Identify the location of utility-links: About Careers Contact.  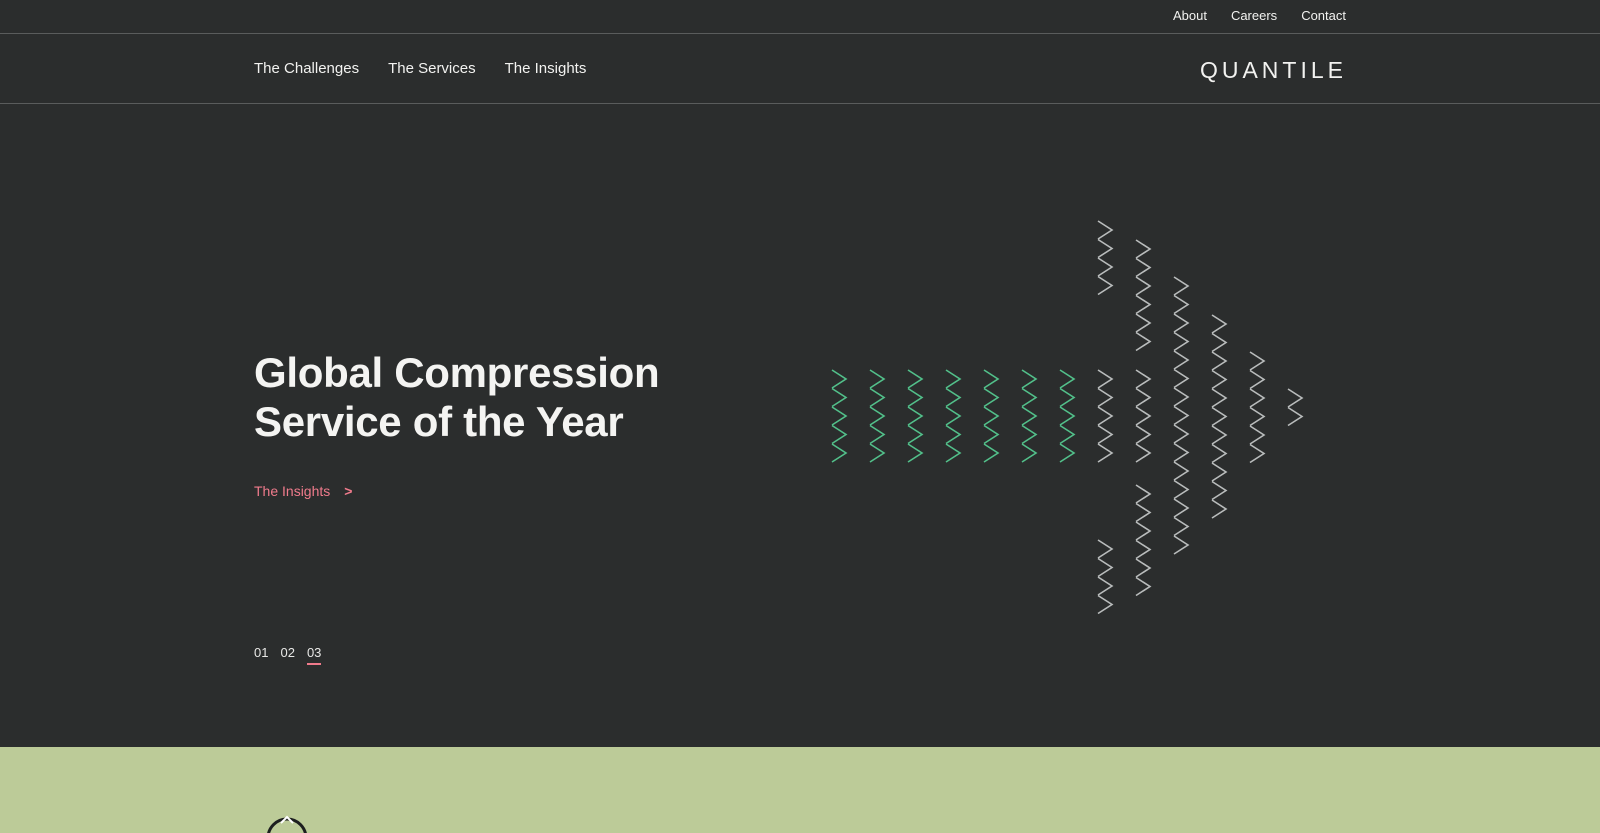
(1259, 15).